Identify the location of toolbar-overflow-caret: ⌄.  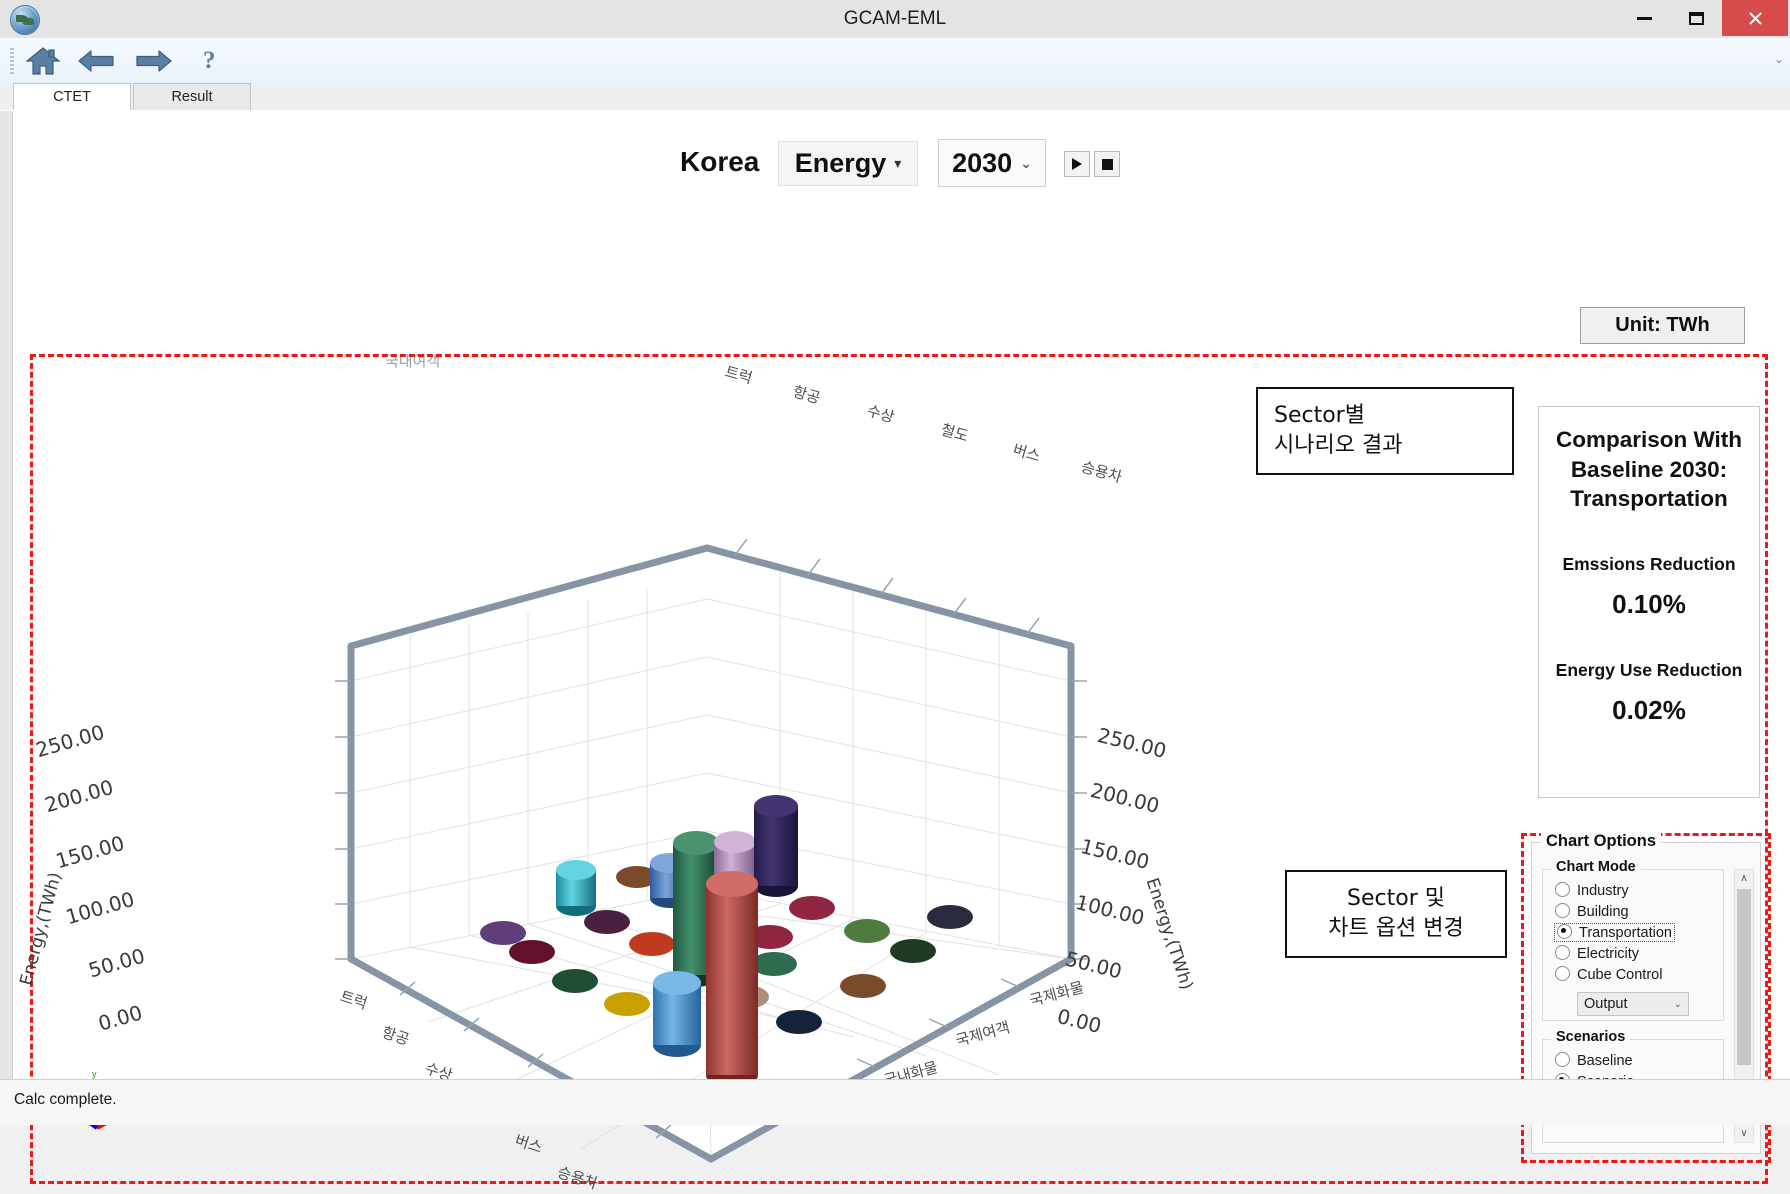
(1779, 59).